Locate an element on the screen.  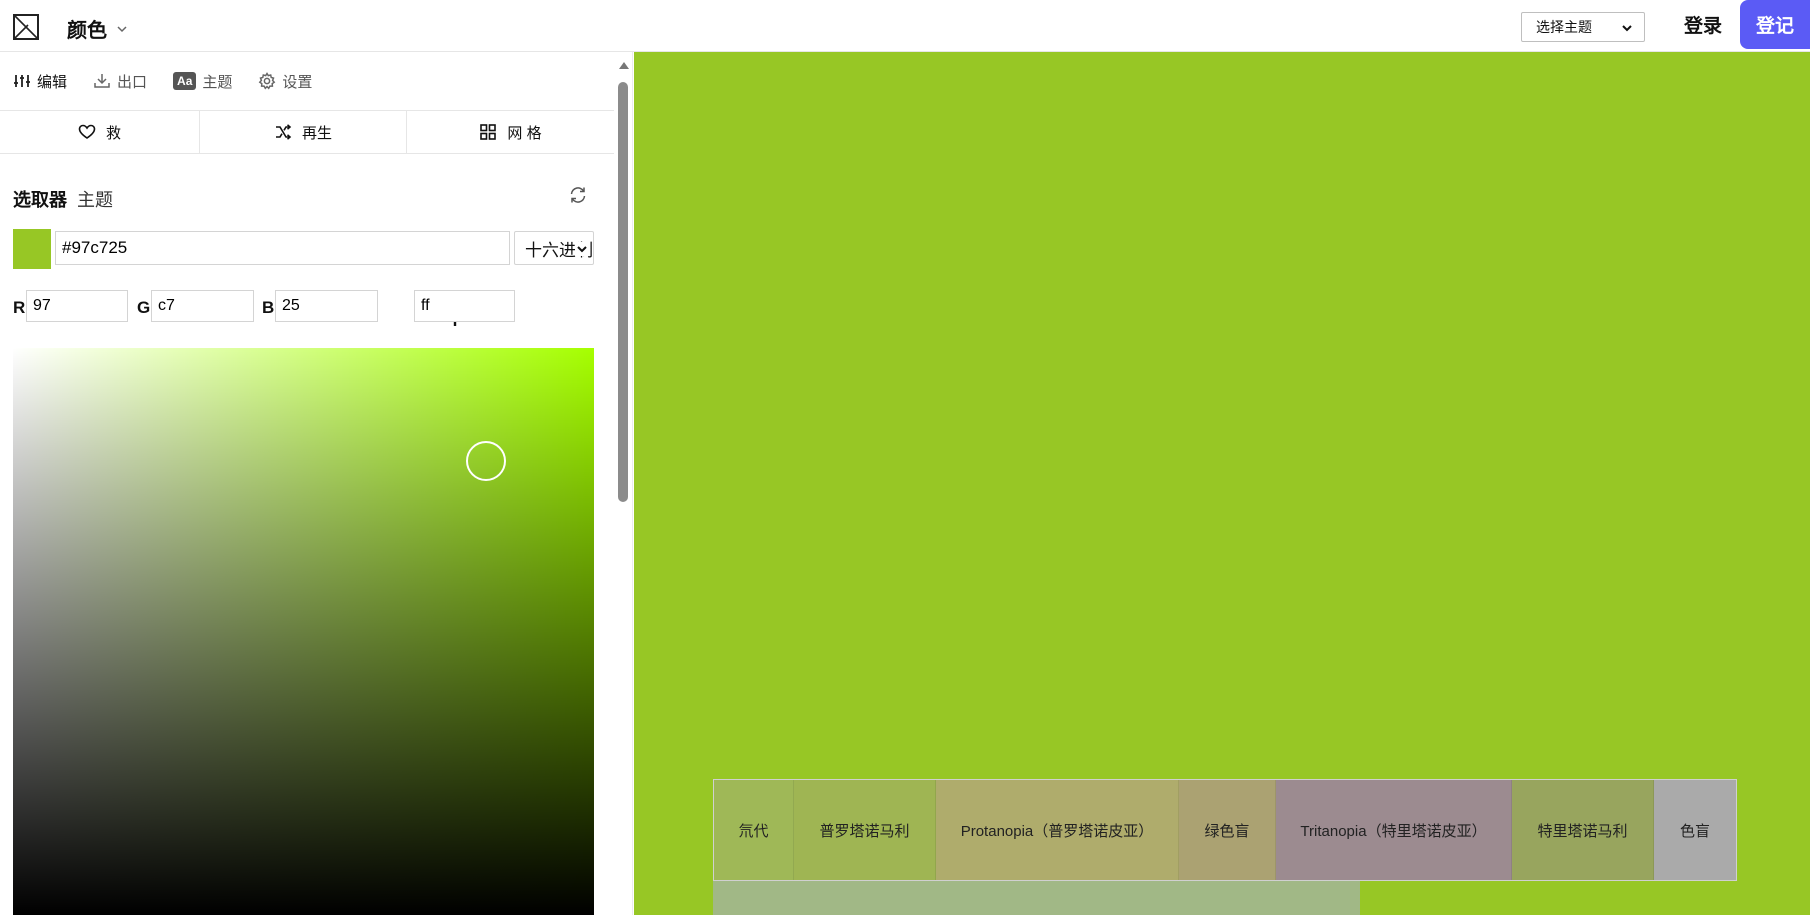
shuffle-icon is located at coordinates (283, 132).